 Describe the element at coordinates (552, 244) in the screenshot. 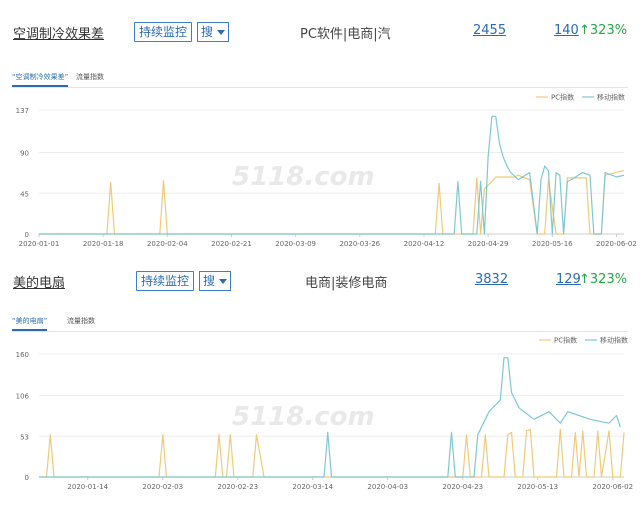

I see `x-tick-label: 2020-05-16` at that location.